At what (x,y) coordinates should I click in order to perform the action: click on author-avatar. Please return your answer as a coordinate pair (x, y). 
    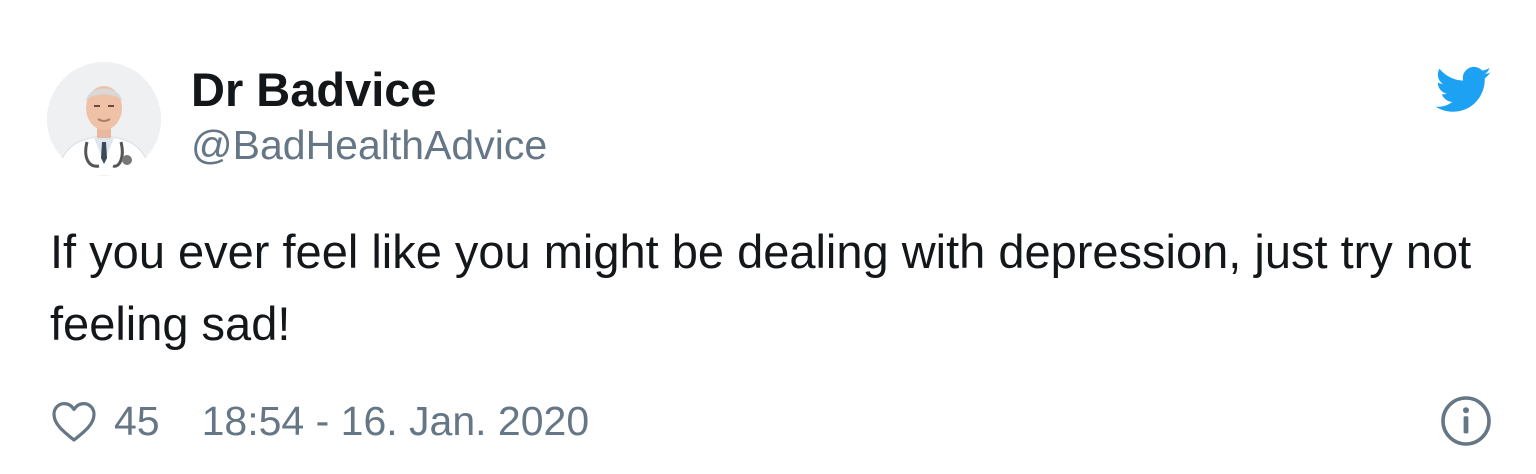
    Looking at the image, I should click on (104, 119).